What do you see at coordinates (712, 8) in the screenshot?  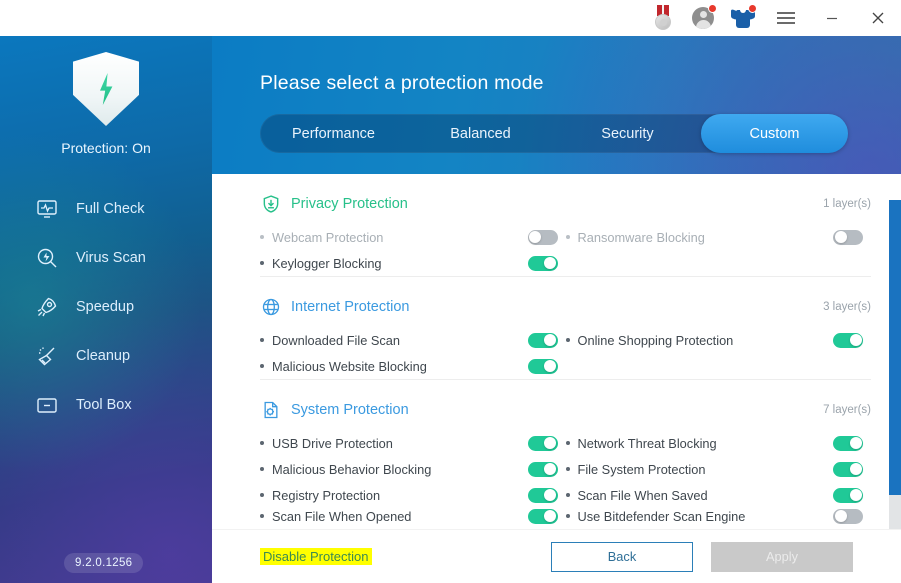 I see `account-badge` at bounding box center [712, 8].